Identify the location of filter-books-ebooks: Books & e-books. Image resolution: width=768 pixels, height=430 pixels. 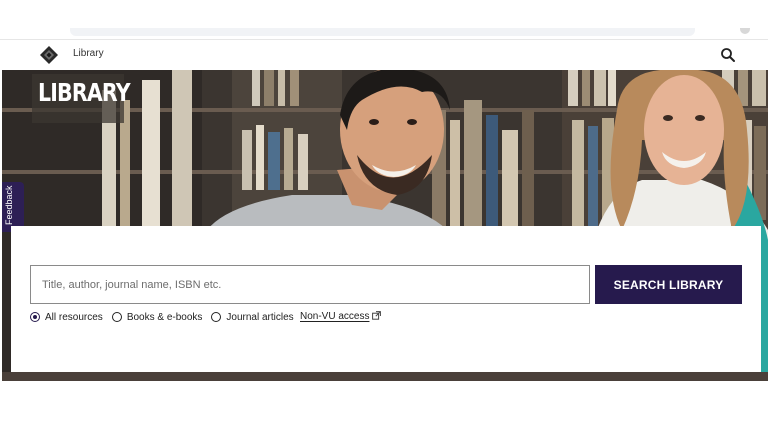
(157, 317).